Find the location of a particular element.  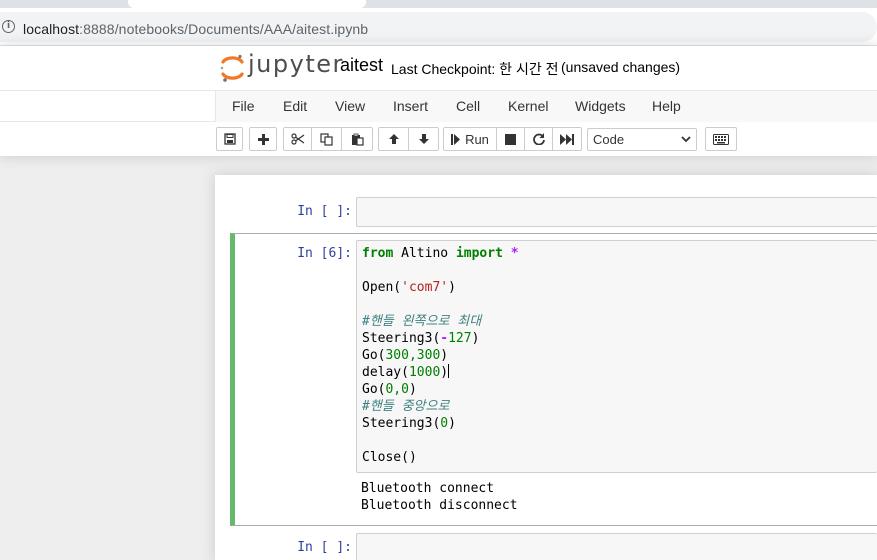

stop-icon is located at coordinates (510, 139).